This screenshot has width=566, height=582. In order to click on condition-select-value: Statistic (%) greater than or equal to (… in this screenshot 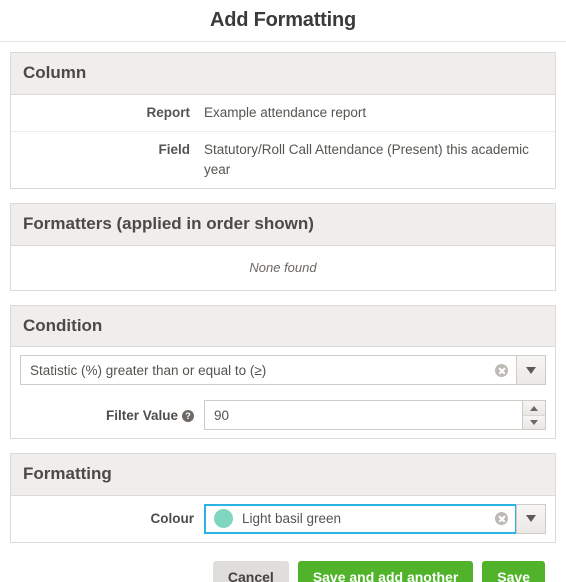, I will do `click(148, 370)`.